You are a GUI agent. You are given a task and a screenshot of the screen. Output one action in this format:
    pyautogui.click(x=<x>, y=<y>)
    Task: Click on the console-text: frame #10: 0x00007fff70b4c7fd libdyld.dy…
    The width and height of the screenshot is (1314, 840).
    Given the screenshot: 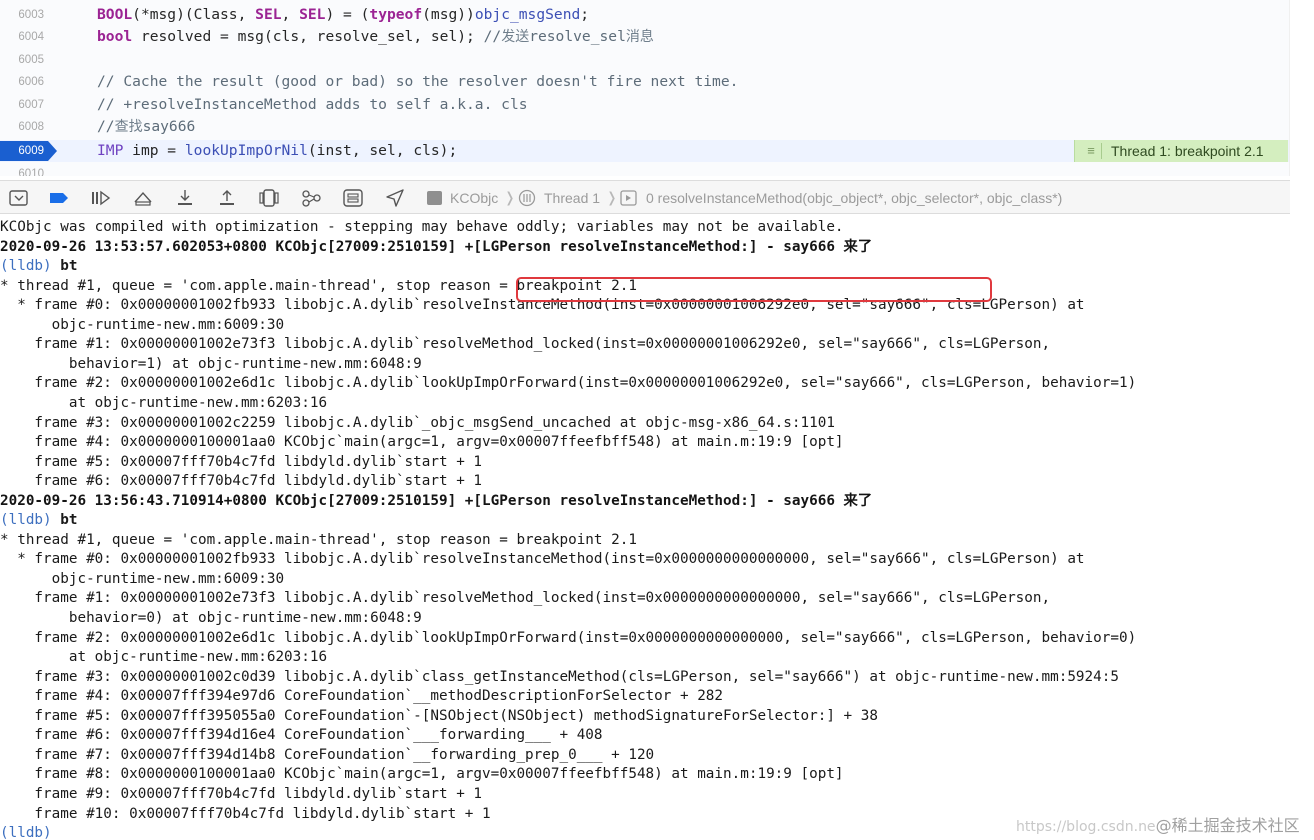 What is the action you would take?
    pyautogui.click(x=245, y=813)
    